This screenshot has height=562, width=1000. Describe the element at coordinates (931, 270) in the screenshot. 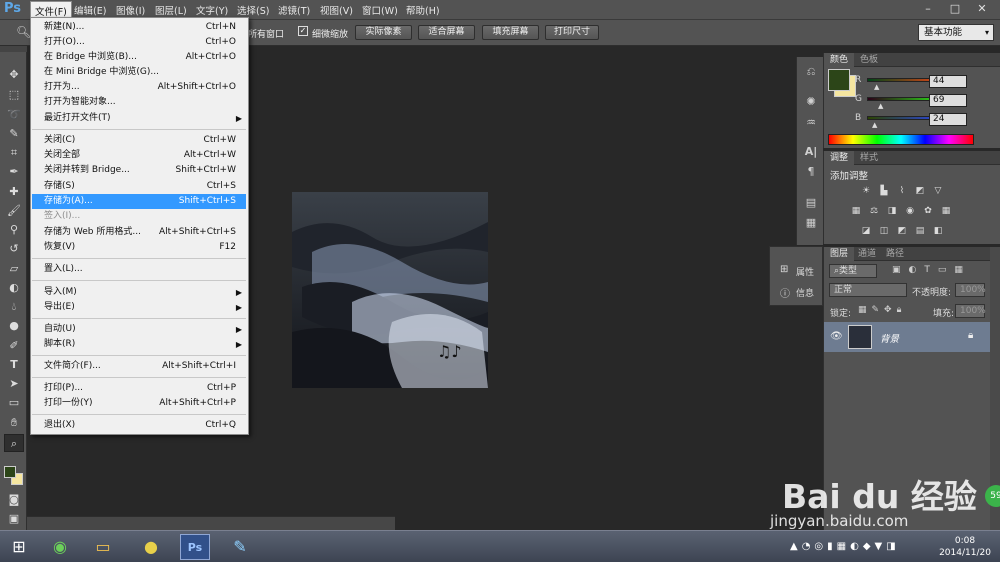

I see `layer-filter-icons: ▣◐T▭▦` at that location.